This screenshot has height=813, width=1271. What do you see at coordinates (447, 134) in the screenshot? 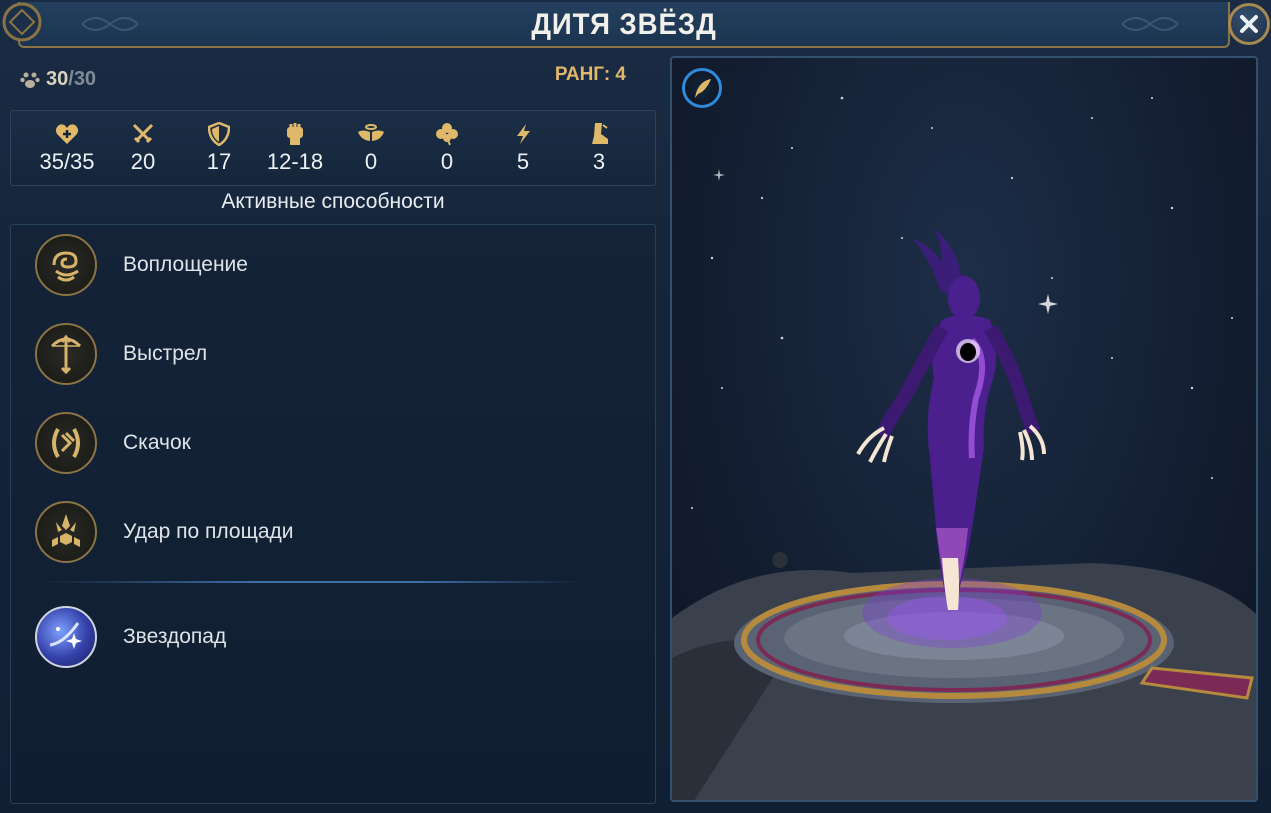
I see `luck-clover-icon` at bounding box center [447, 134].